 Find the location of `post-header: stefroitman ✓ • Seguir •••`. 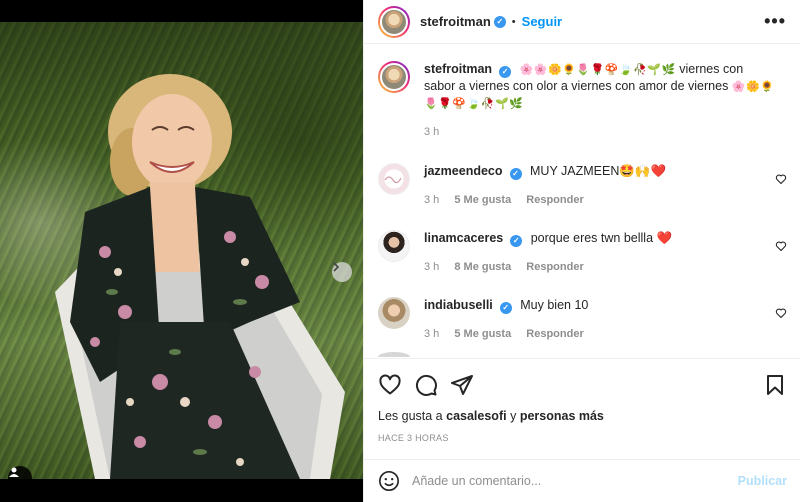

post-header: stefroitman ✓ • Seguir ••• is located at coordinates (582, 22).